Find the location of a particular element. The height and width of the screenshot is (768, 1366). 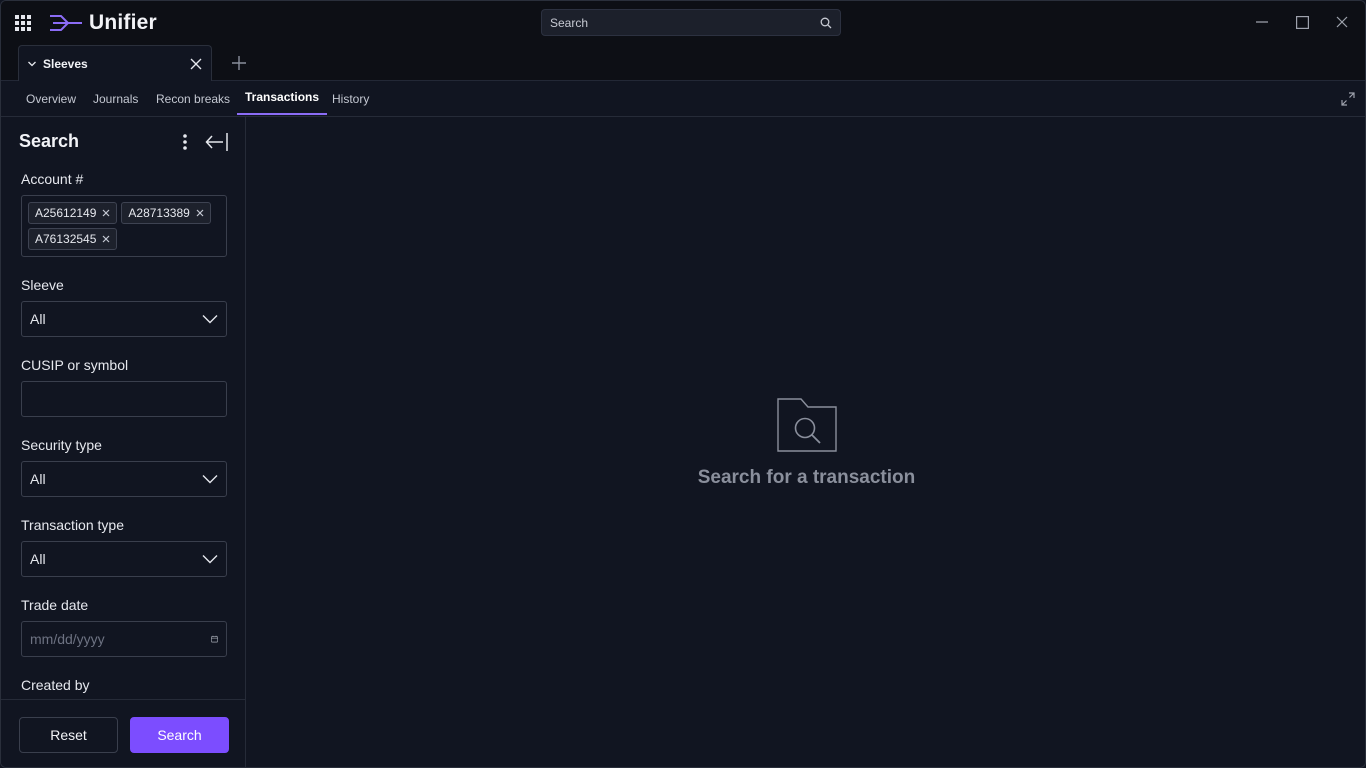

global-search is located at coordinates (691, 22).